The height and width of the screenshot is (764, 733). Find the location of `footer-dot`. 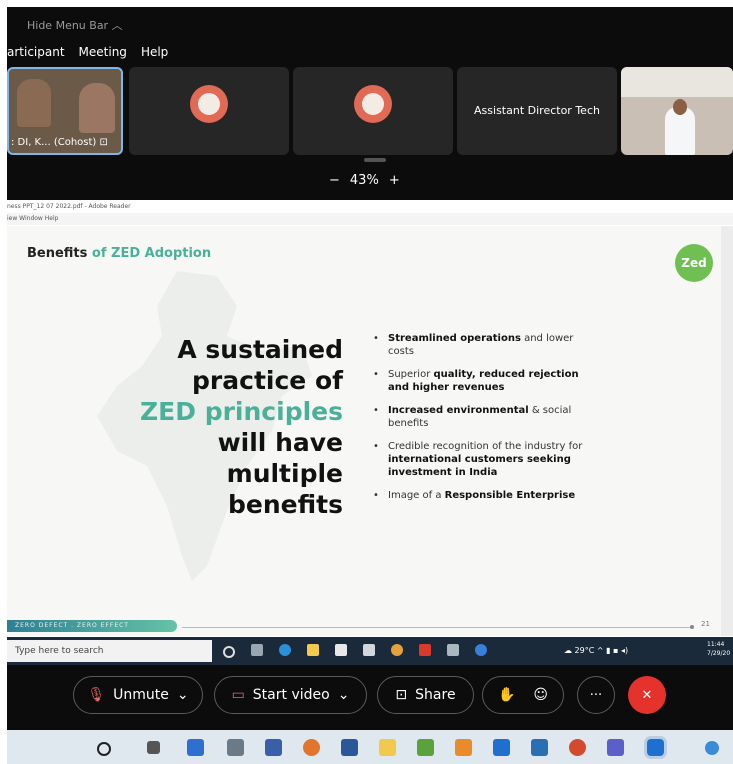

footer-dot is located at coordinates (692, 627).